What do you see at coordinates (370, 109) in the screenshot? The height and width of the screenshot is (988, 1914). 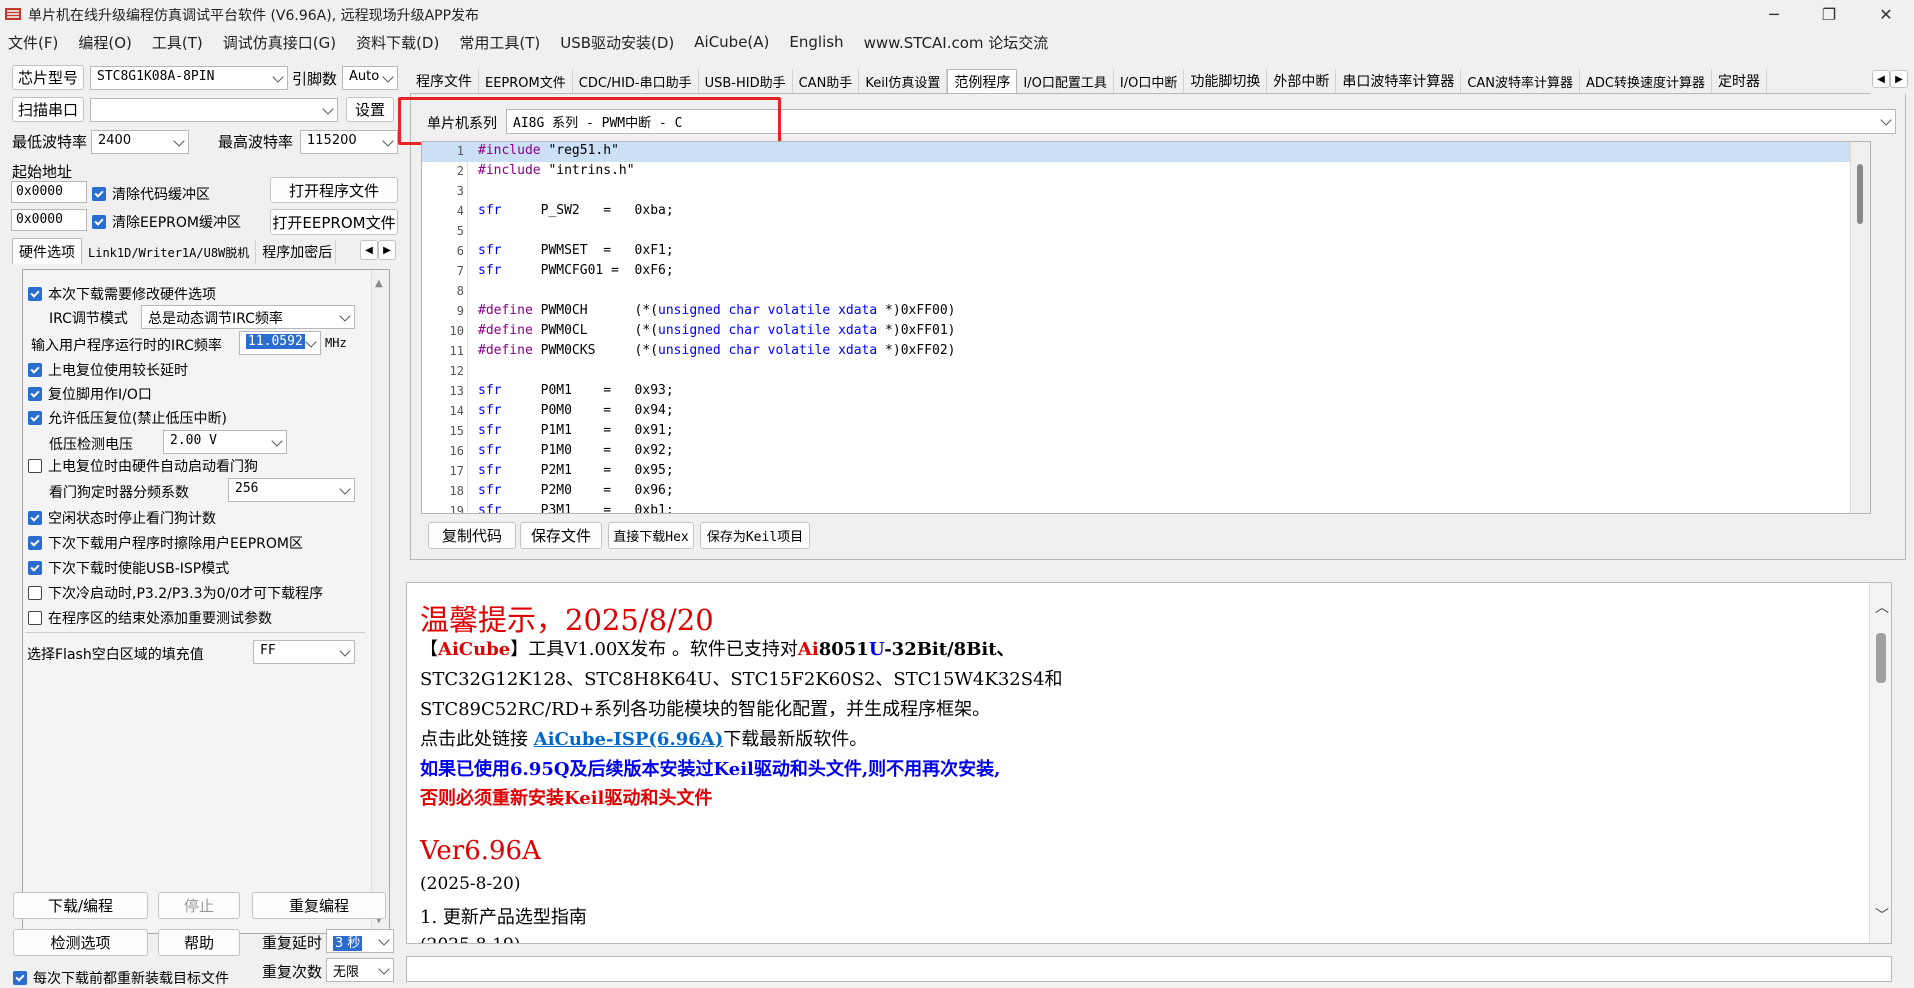 I see `settings-button: 设置` at bounding box center [370, 109].